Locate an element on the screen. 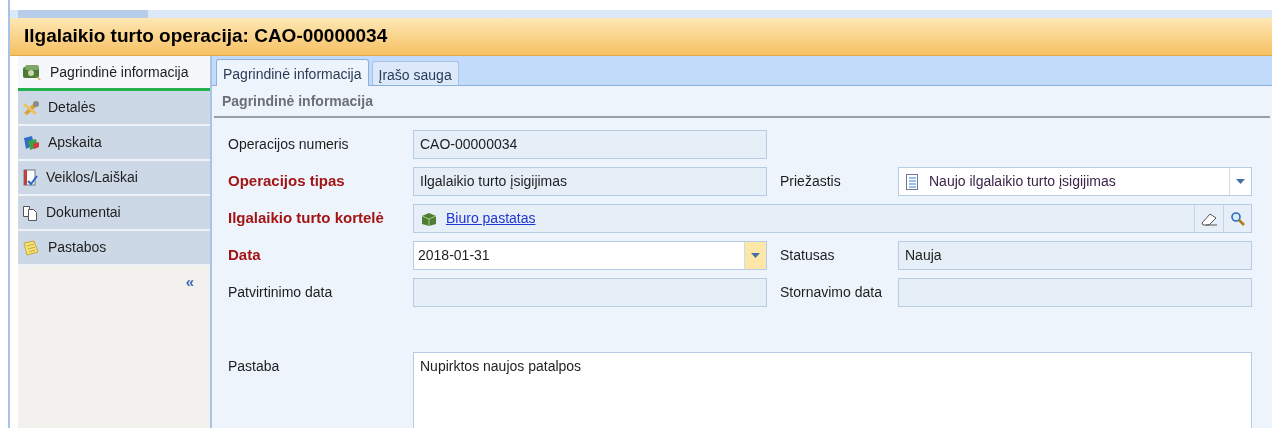 This screenshot has height=428, width=1272. date-field: 2018-01-31 is located at coordinates (590, 255).